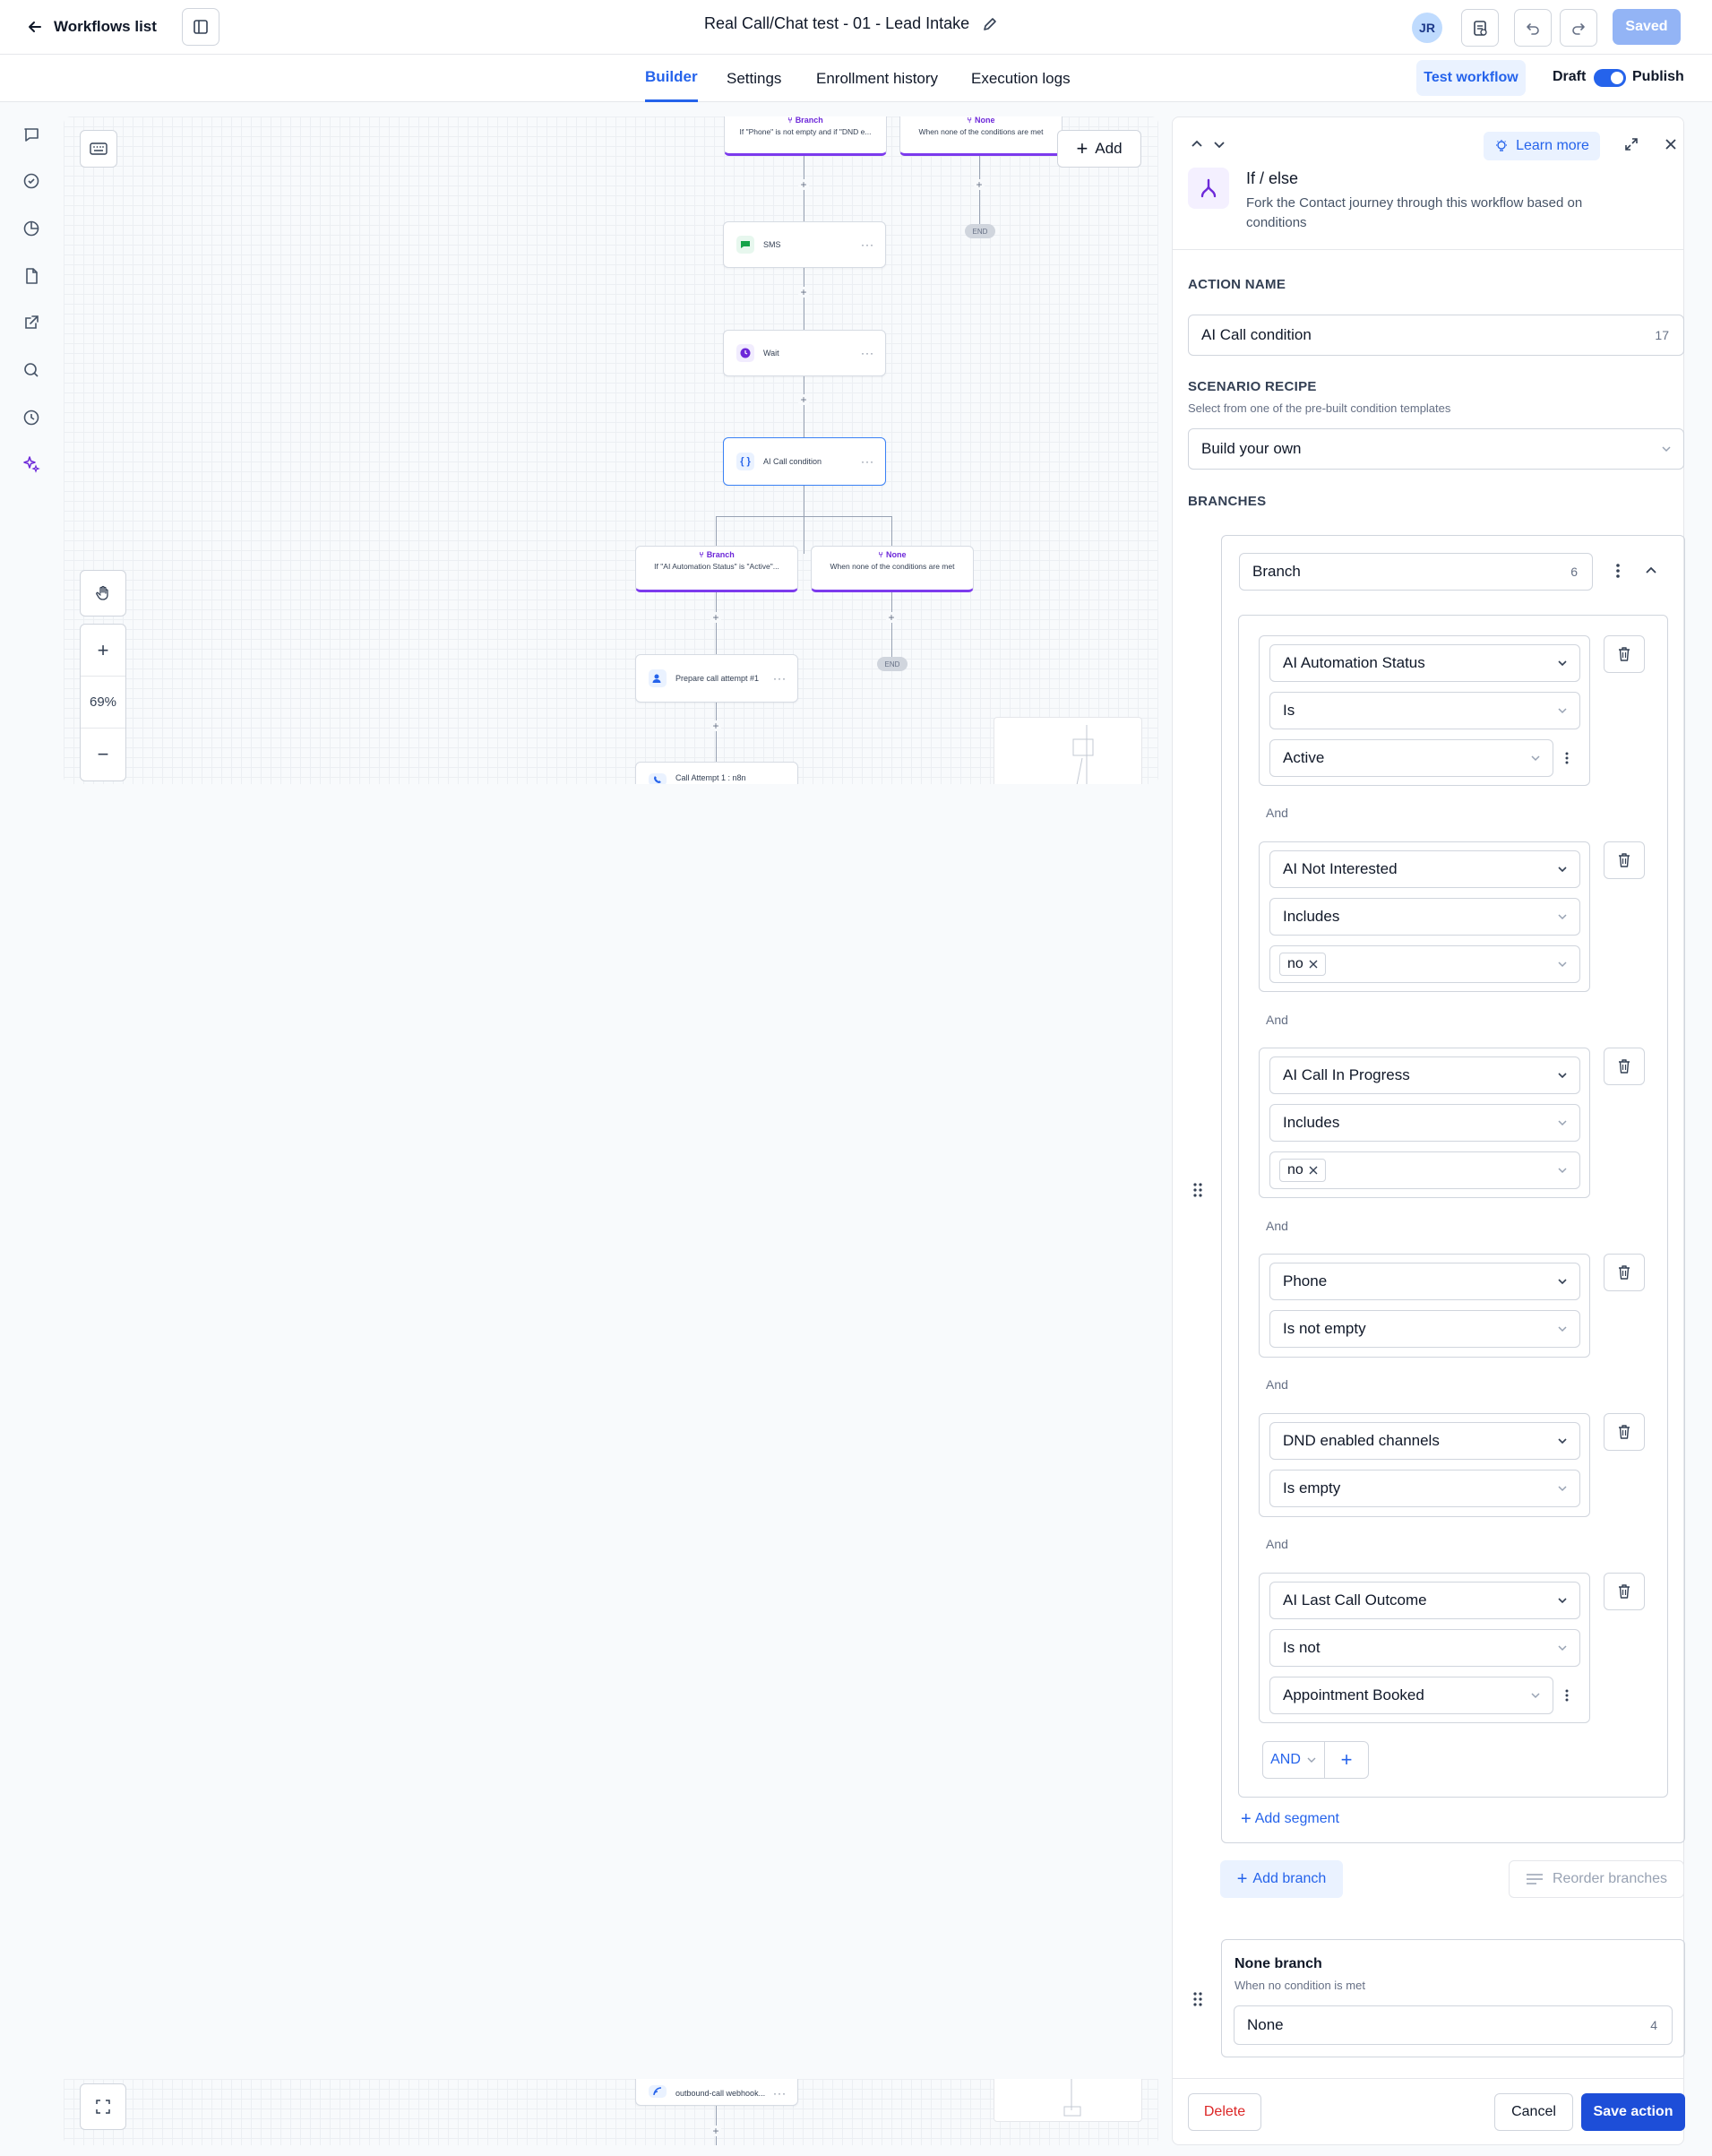  I want to click on condition-field-select: AI Call In Progress, so click(1424, 1075).